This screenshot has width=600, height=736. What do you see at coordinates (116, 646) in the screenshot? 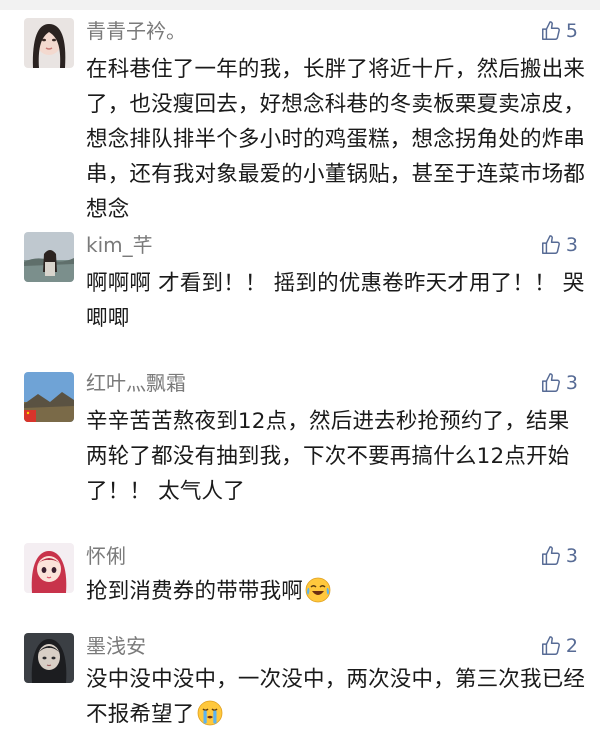
I see `nickname: 墨浅安` at bounding box center [116, 646].